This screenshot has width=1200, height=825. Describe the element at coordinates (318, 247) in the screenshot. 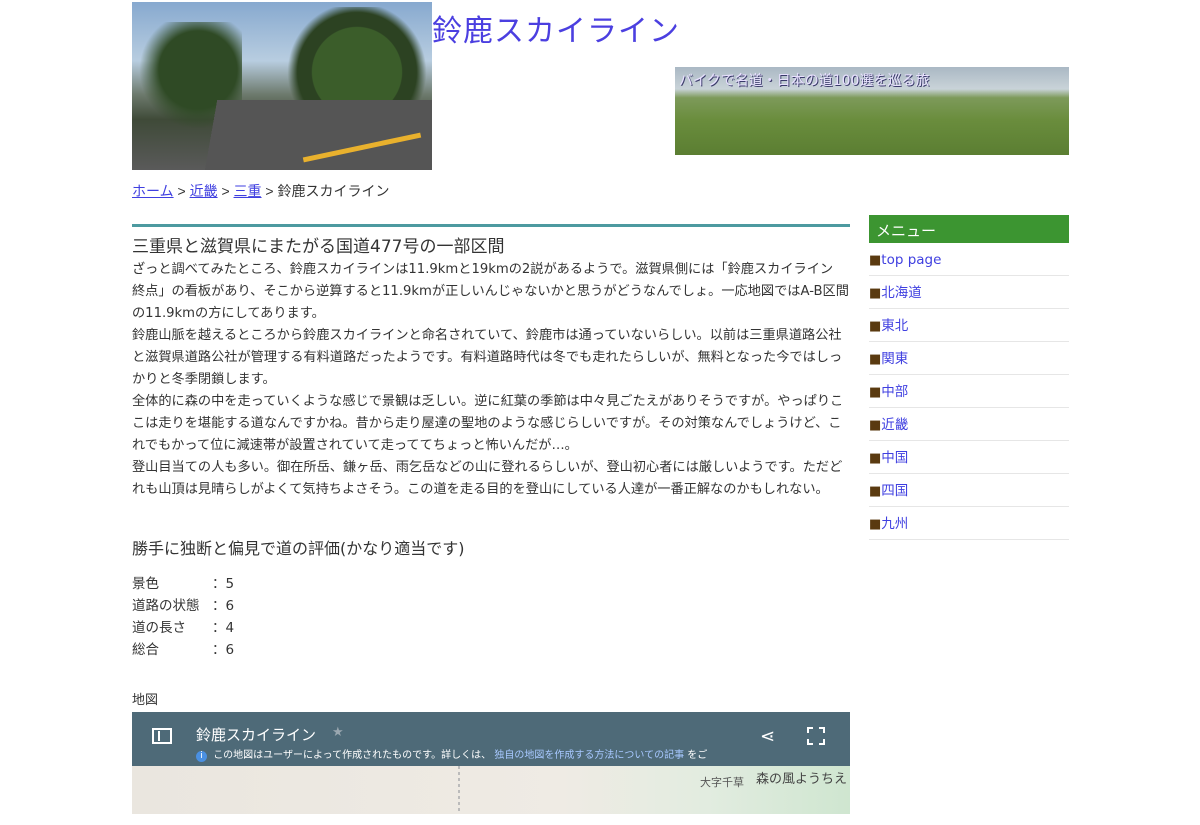

I see `article-heading: 三重県と滋賀県にまたがる国道477号の一部区間` at that location.